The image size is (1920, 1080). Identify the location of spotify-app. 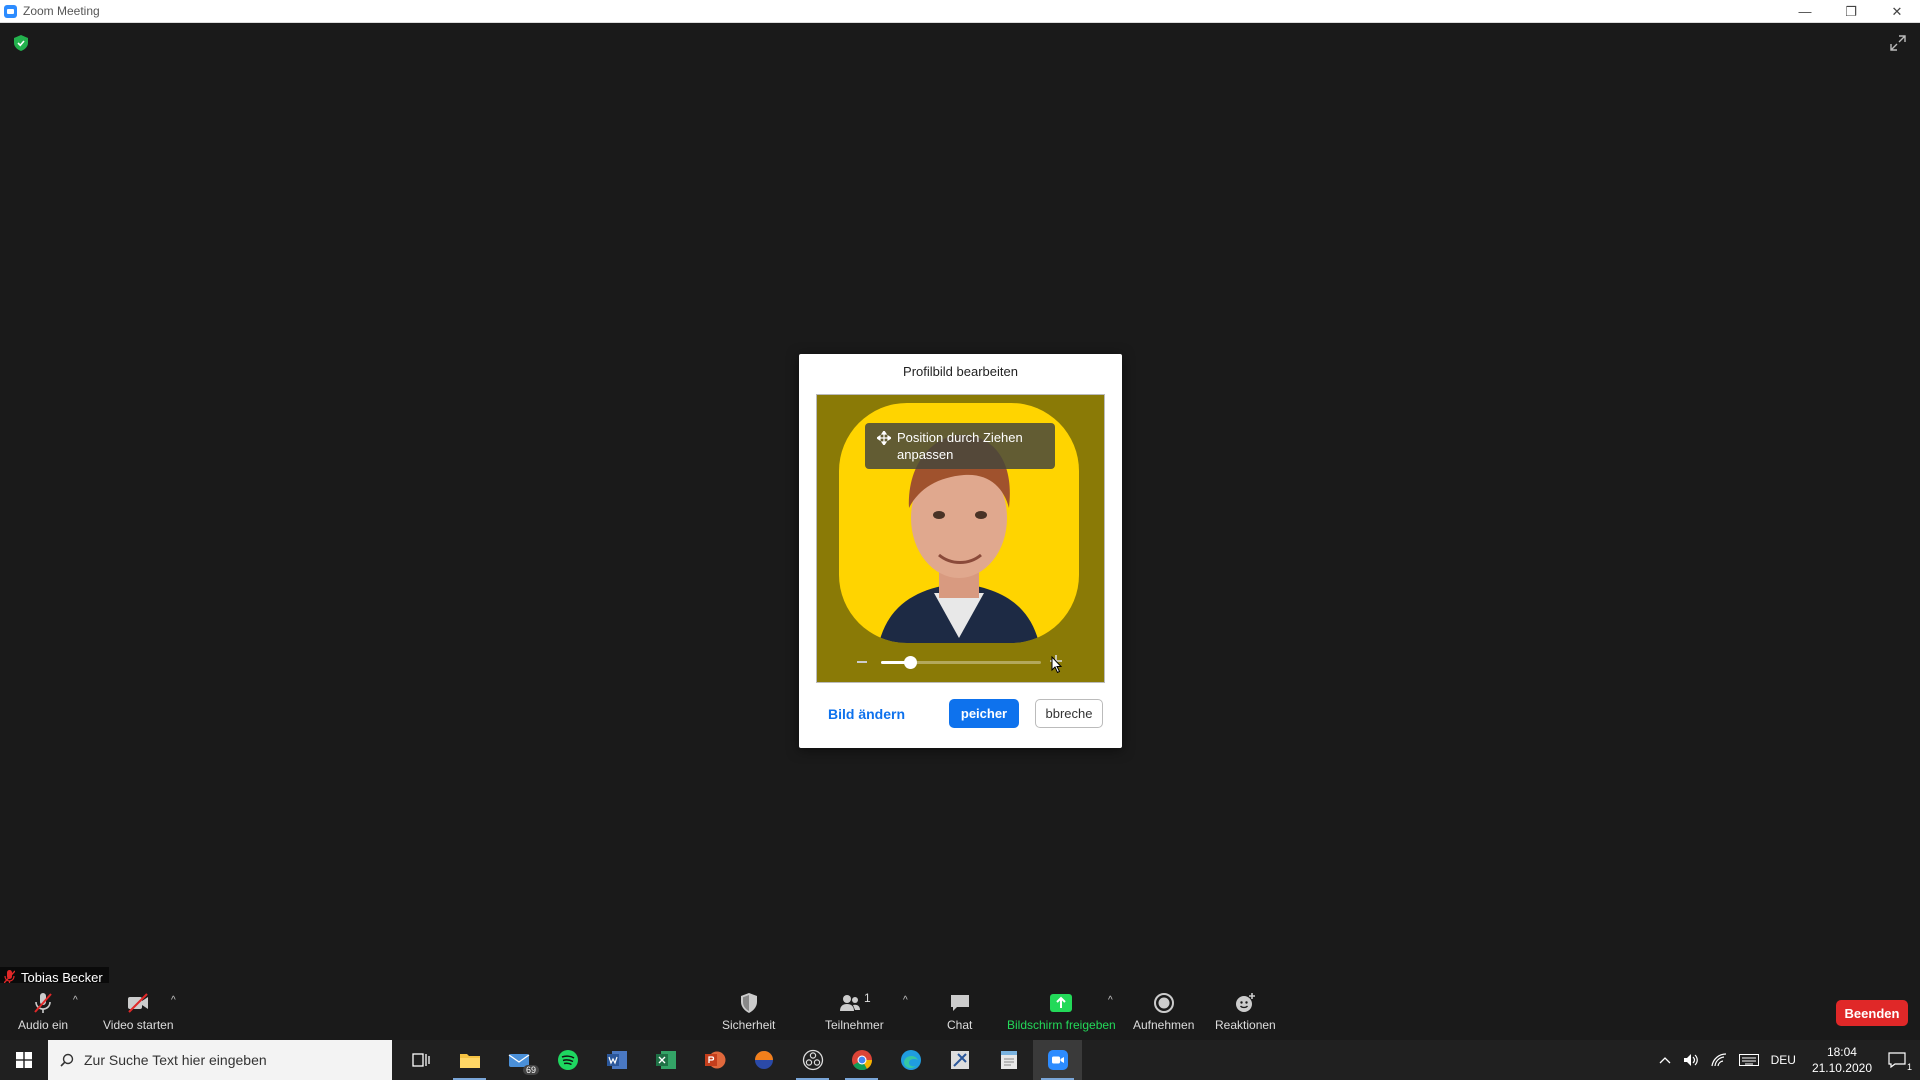
(567, 1060).